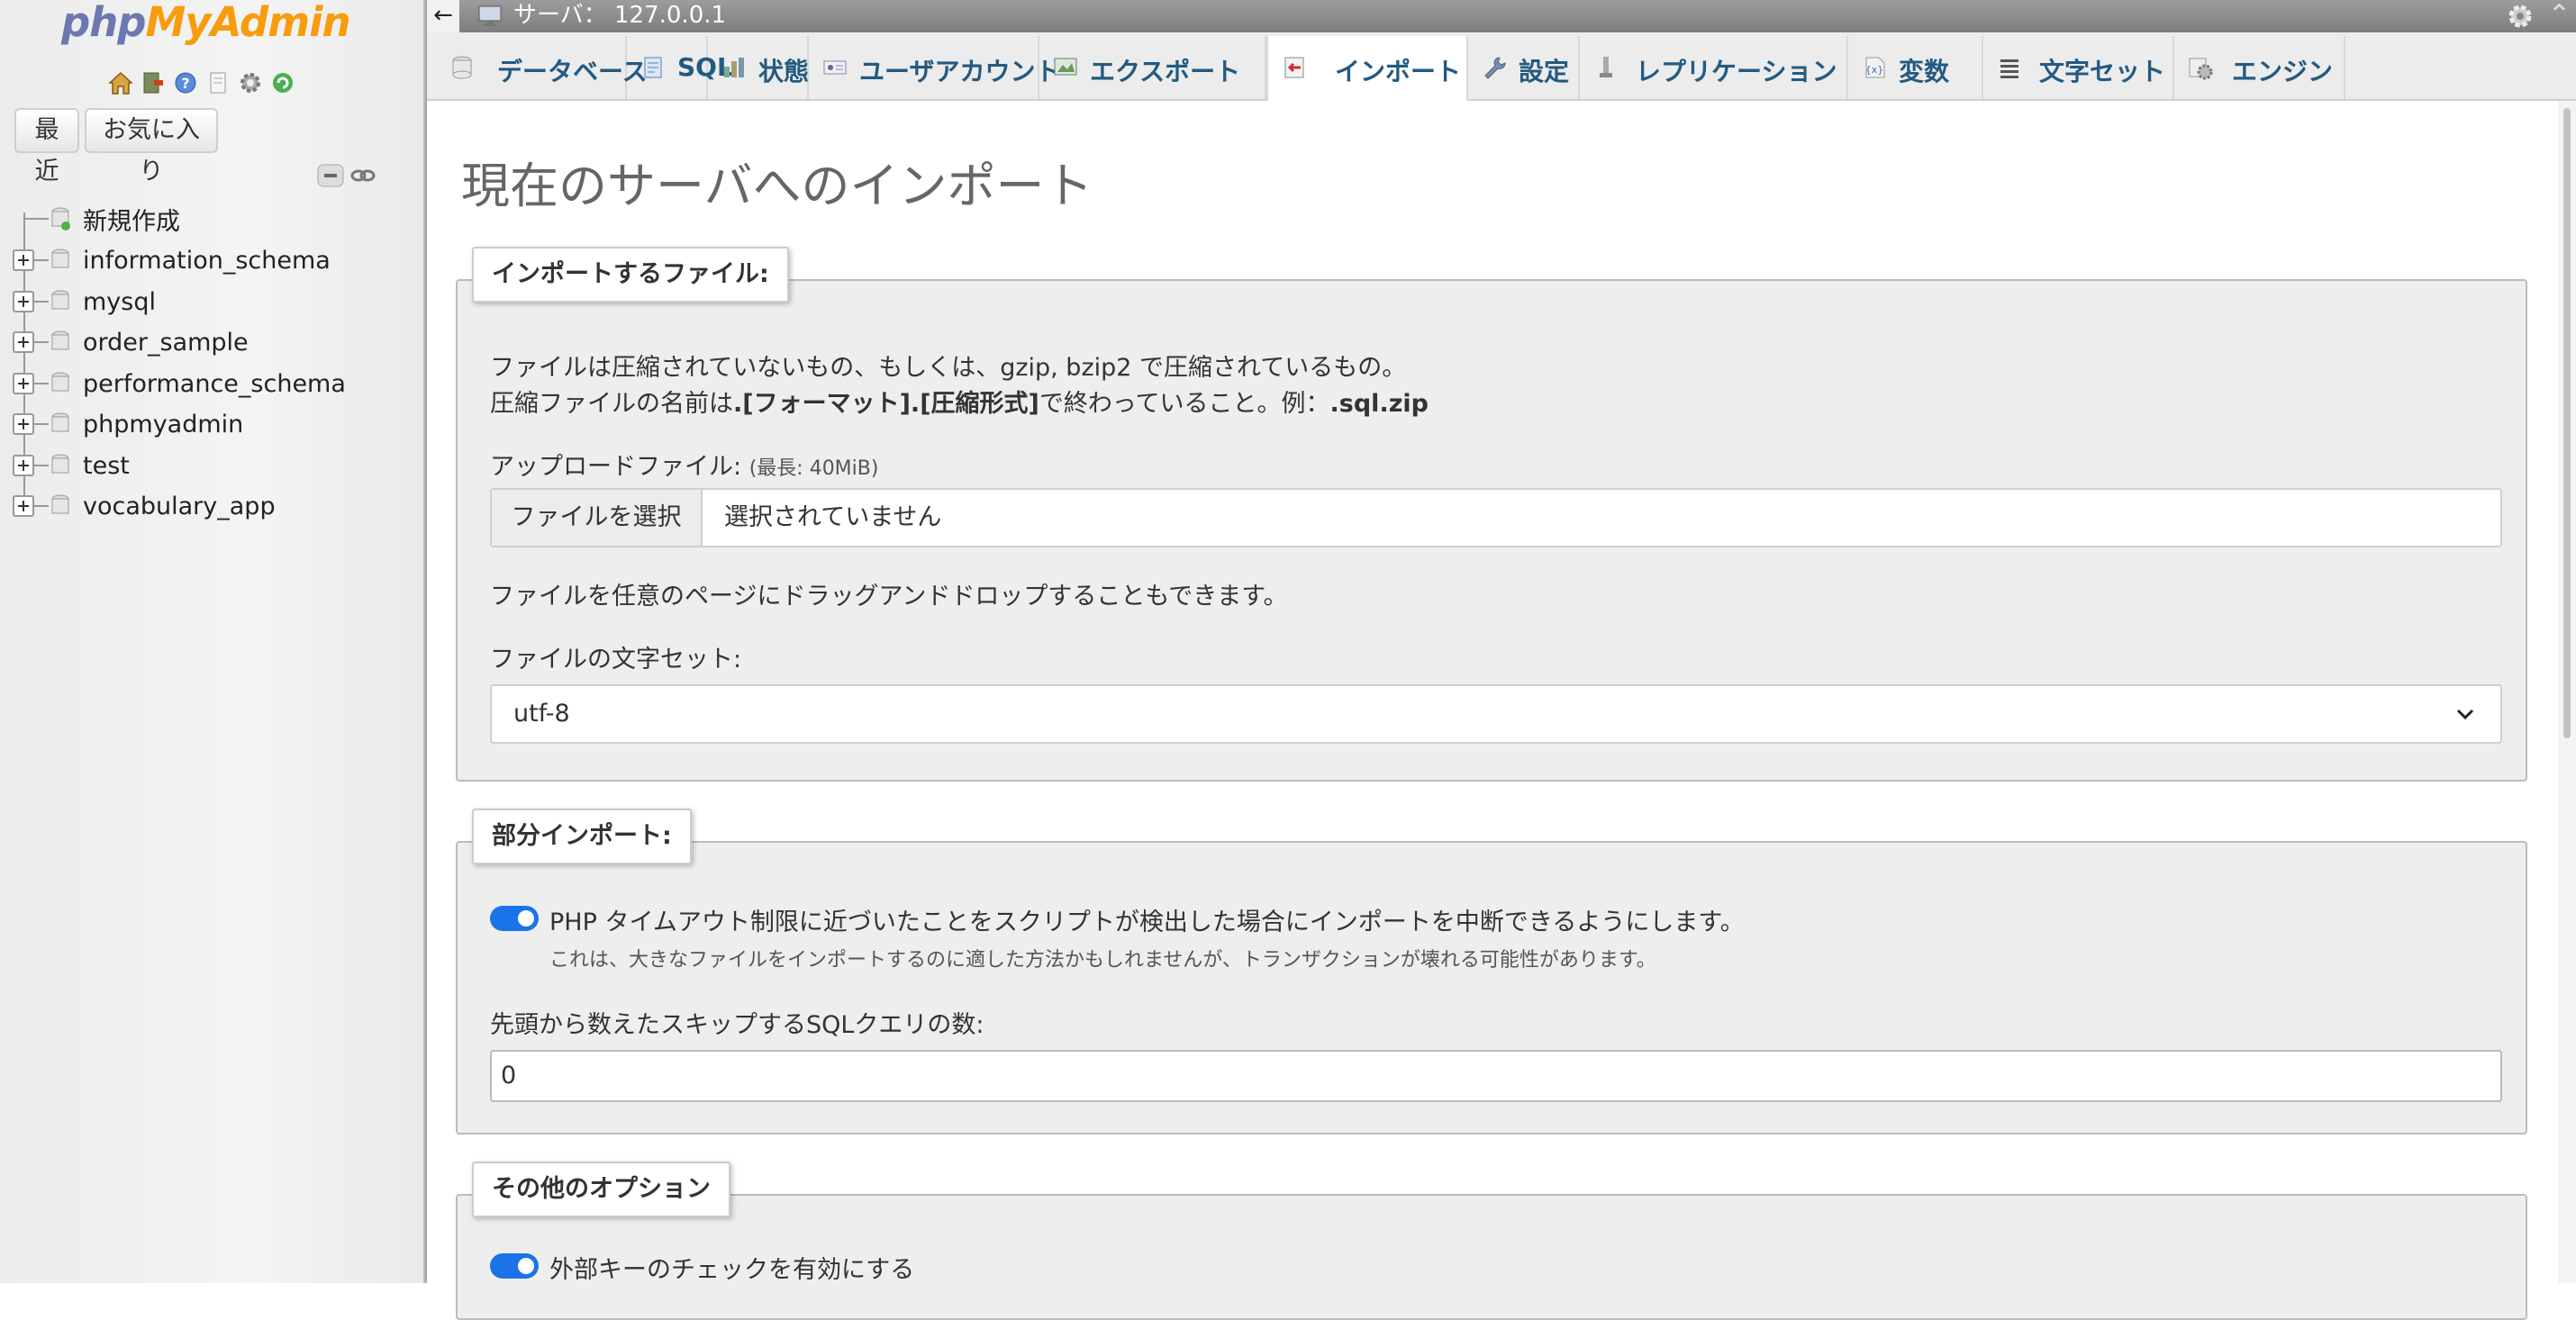 Image resolution: width=2576 pixels, height=1320 pixels. Describe the element at coordinates (572, 71) in the screenshot. I see `tab-label: データベース` at that location.